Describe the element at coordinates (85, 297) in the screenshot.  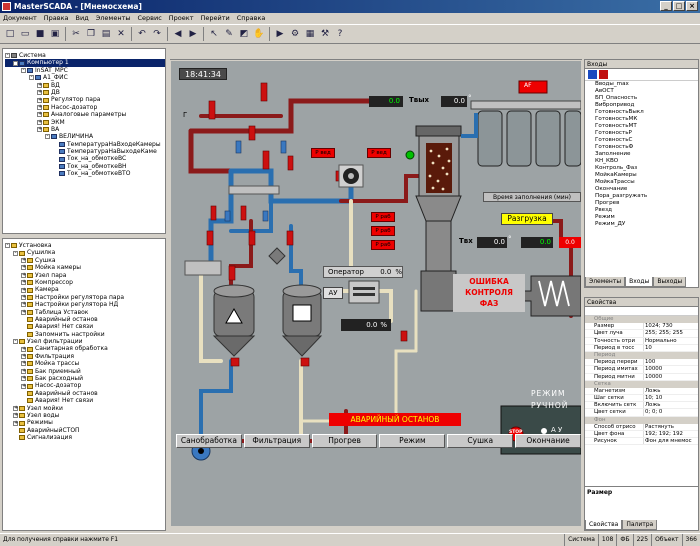
I see `tree-item: + Настройки регулятора пара` at that location.